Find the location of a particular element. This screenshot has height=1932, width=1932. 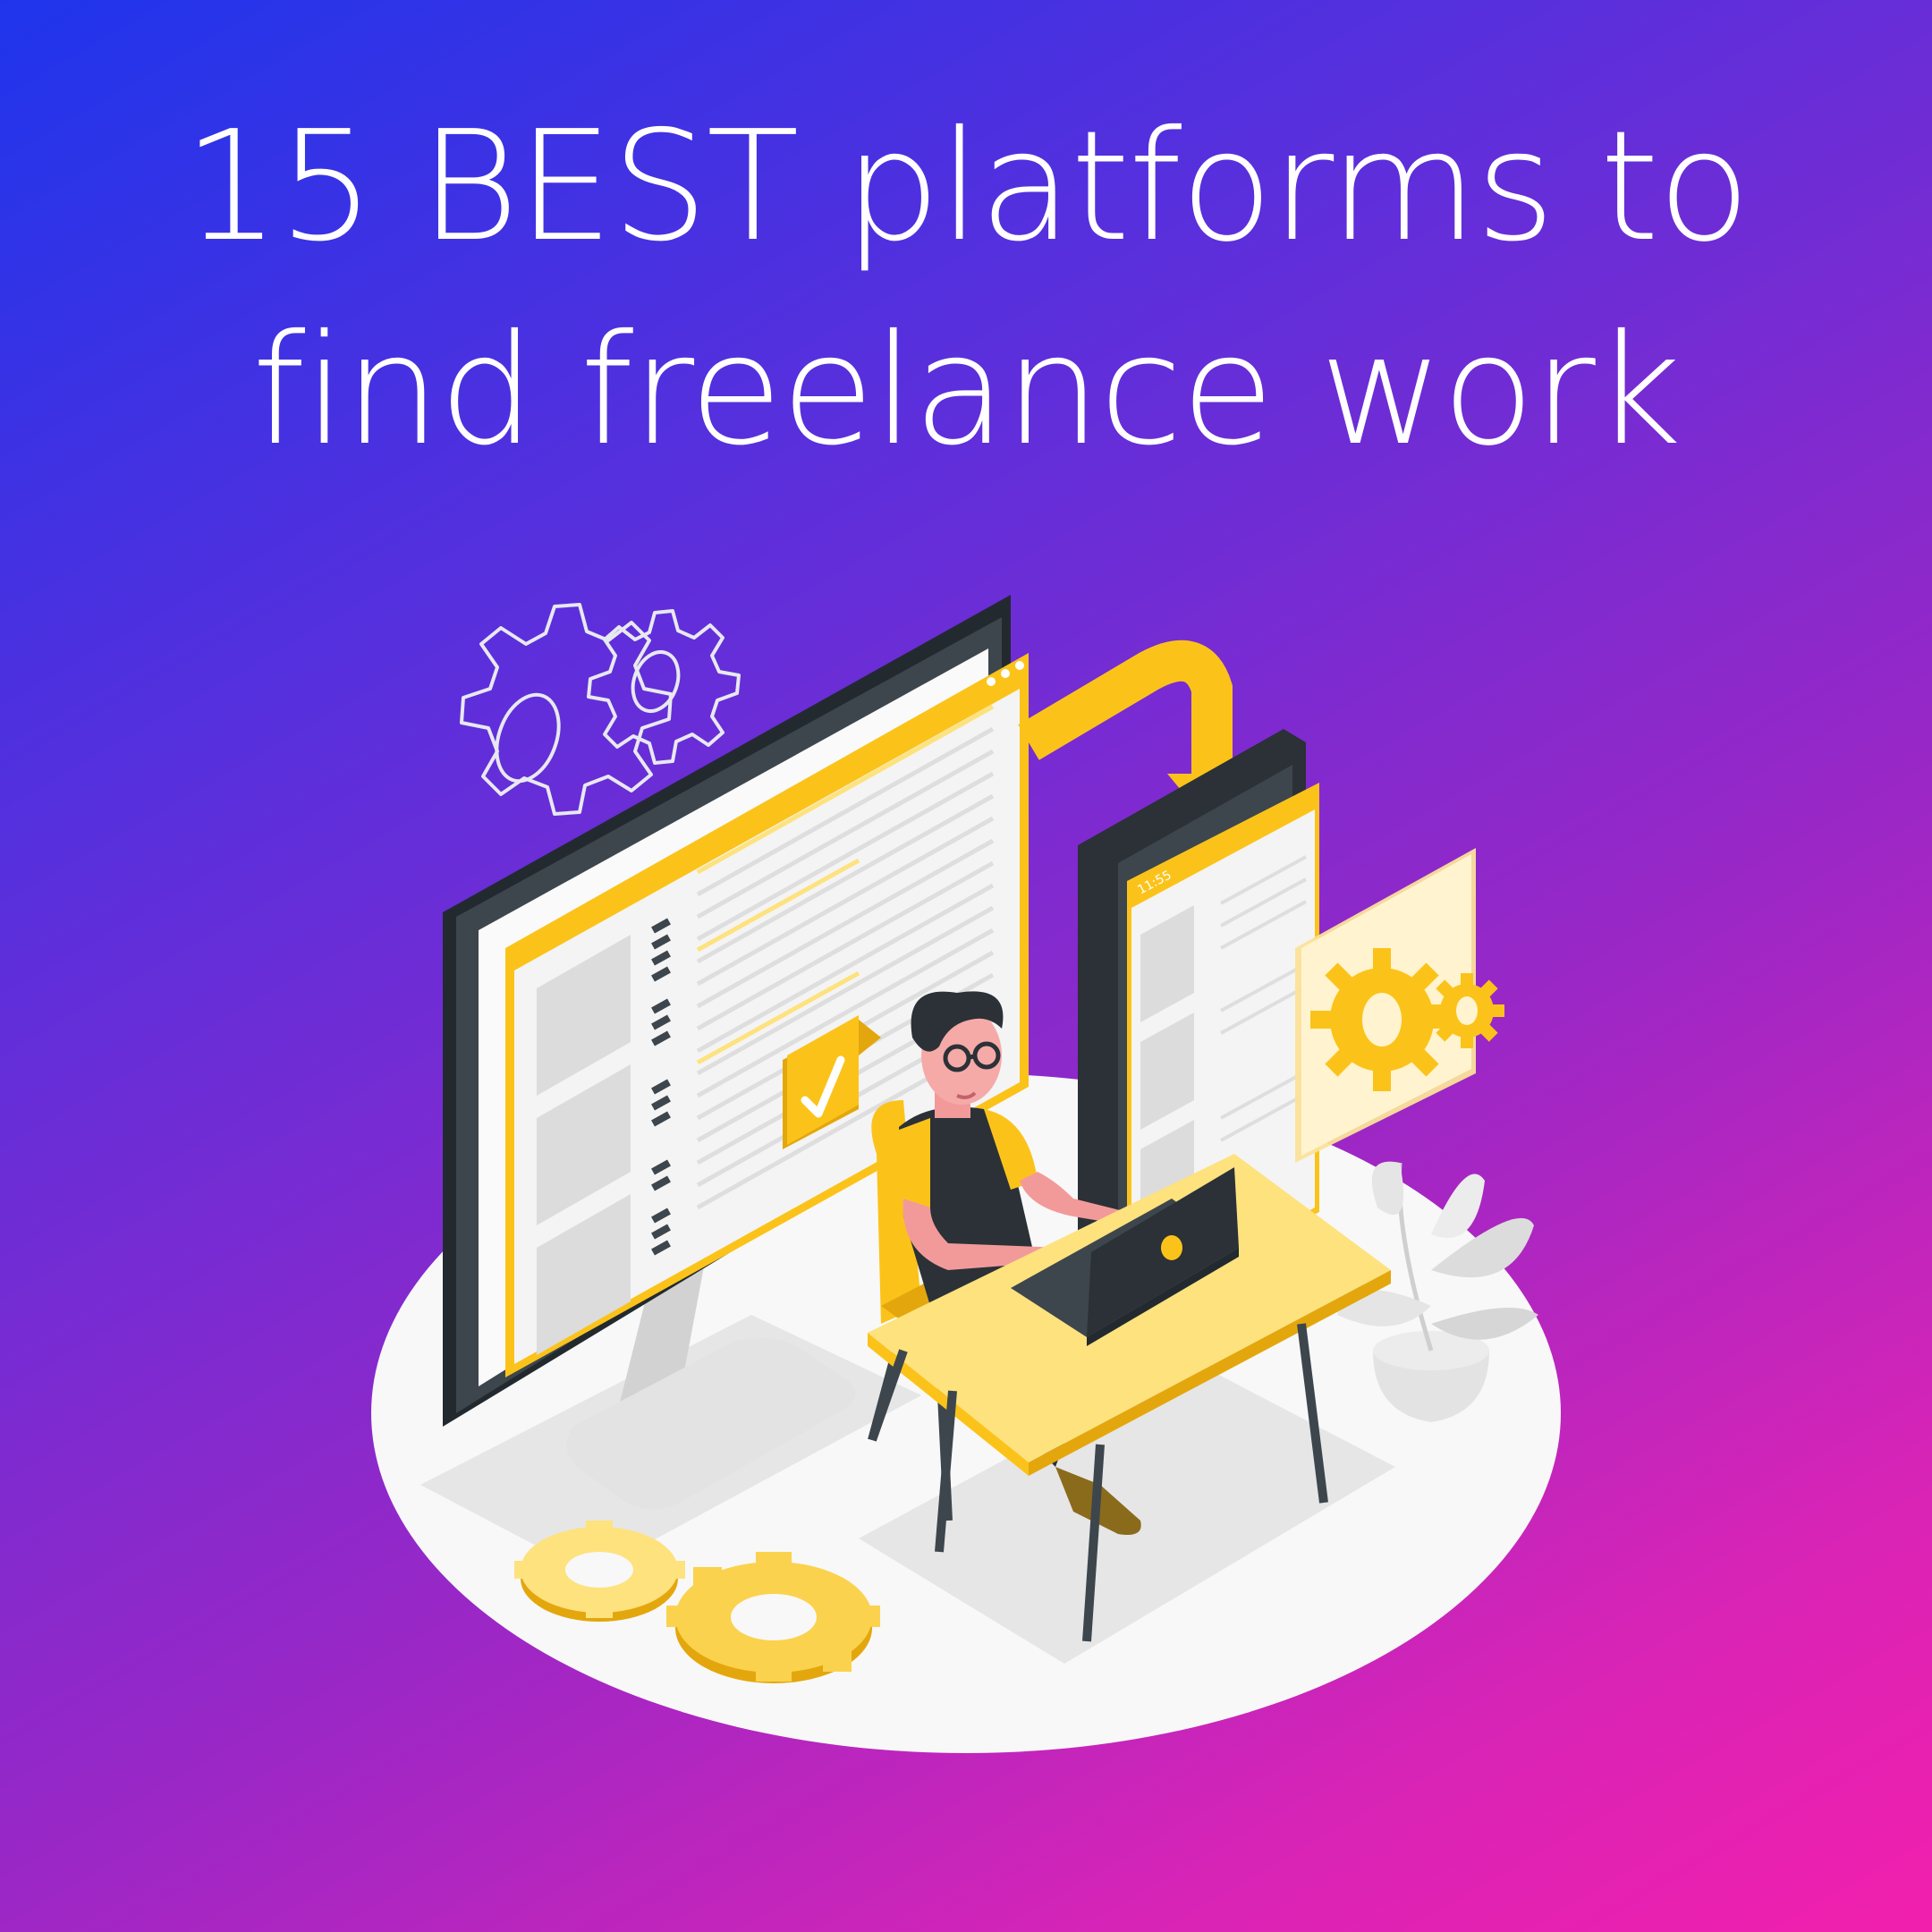

gear-icon is located at coordinates (1381, 1019).